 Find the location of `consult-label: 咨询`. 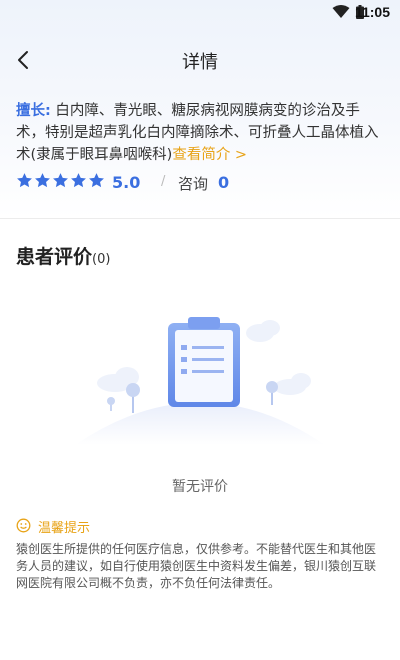

consult-label: 咨询 is located at coordinates (193, 184).